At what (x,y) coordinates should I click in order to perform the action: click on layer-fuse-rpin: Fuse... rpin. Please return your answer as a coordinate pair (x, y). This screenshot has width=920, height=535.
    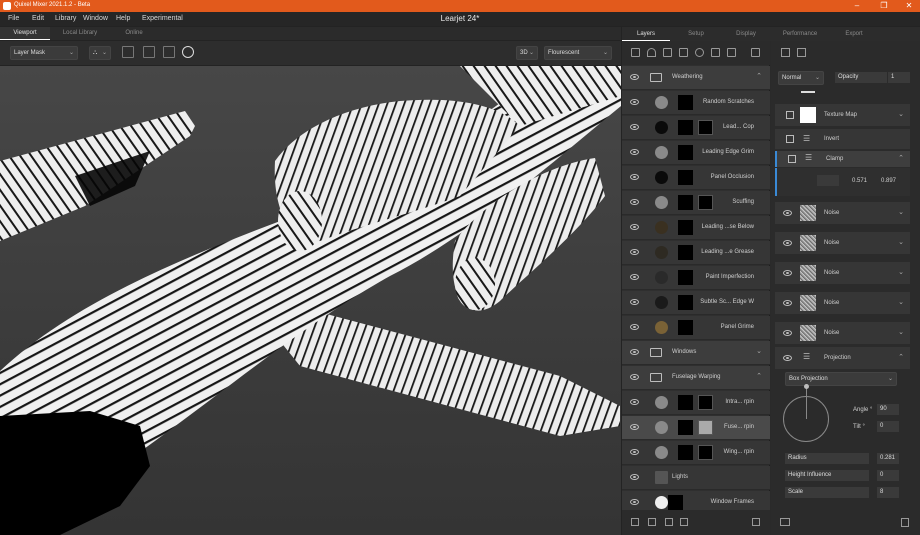
    Looking at the image, I should click on (696, 428).